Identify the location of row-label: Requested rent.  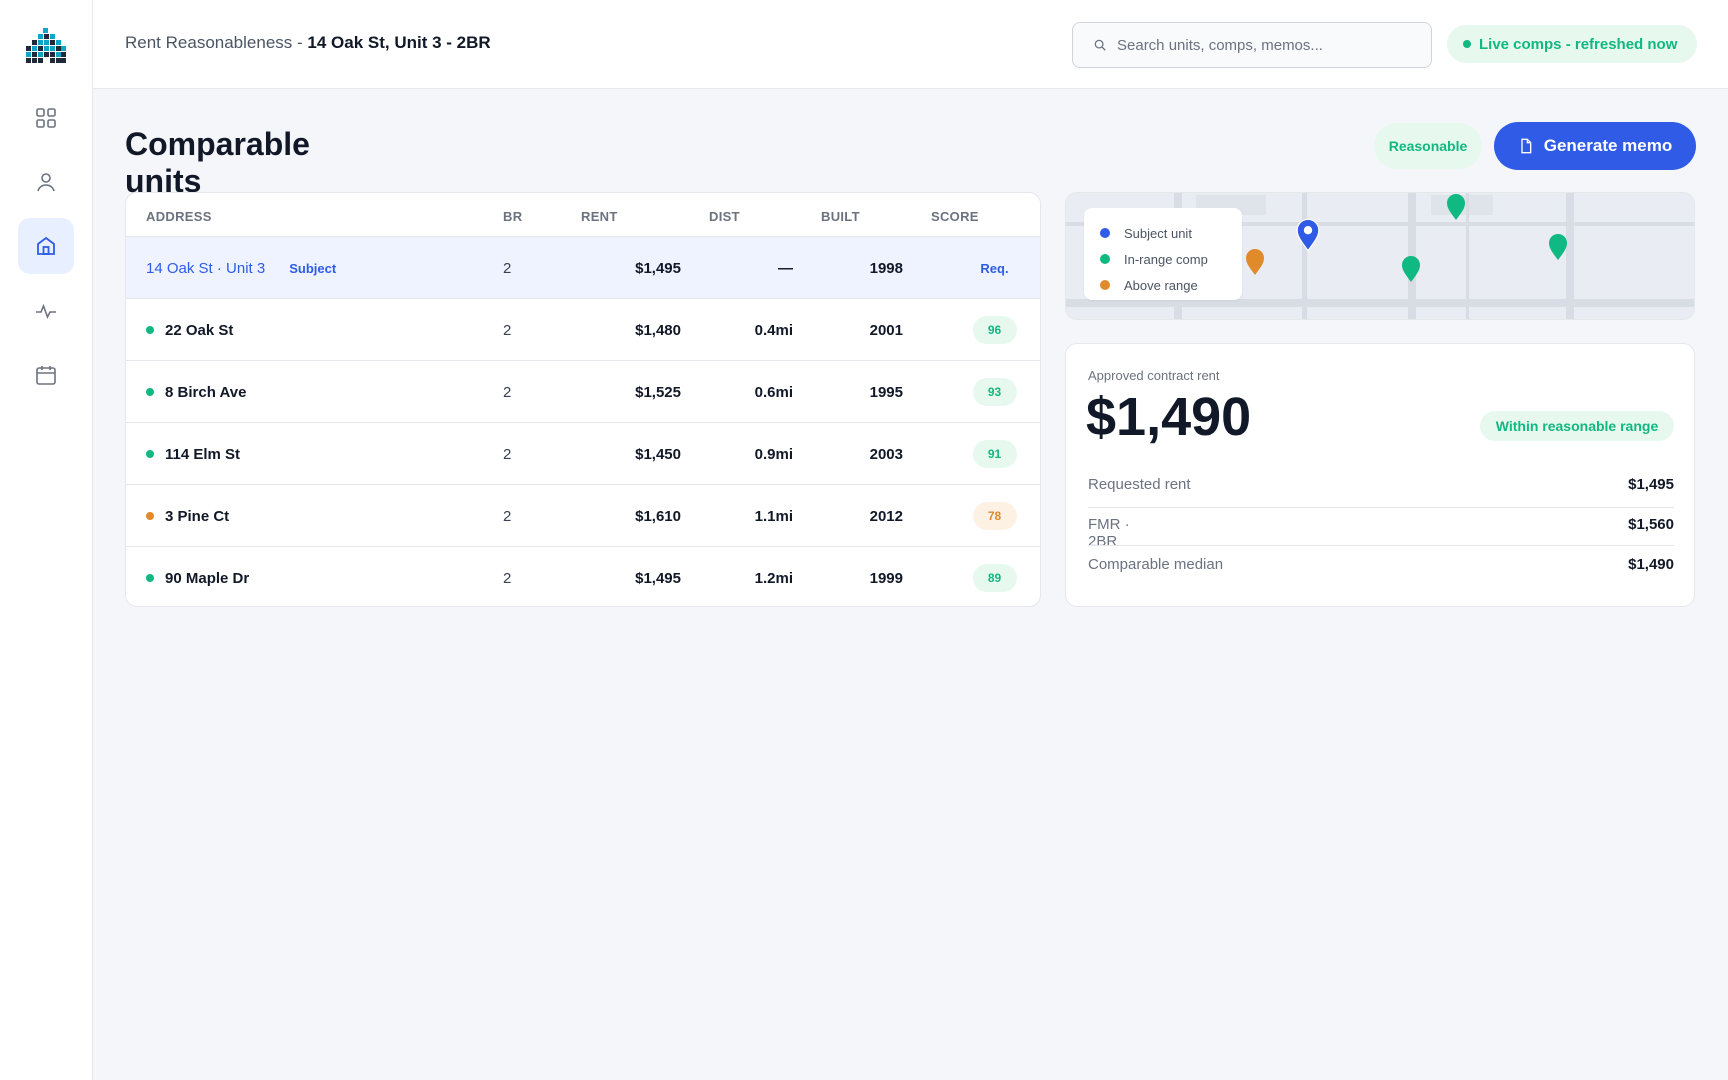
(1139, 484).